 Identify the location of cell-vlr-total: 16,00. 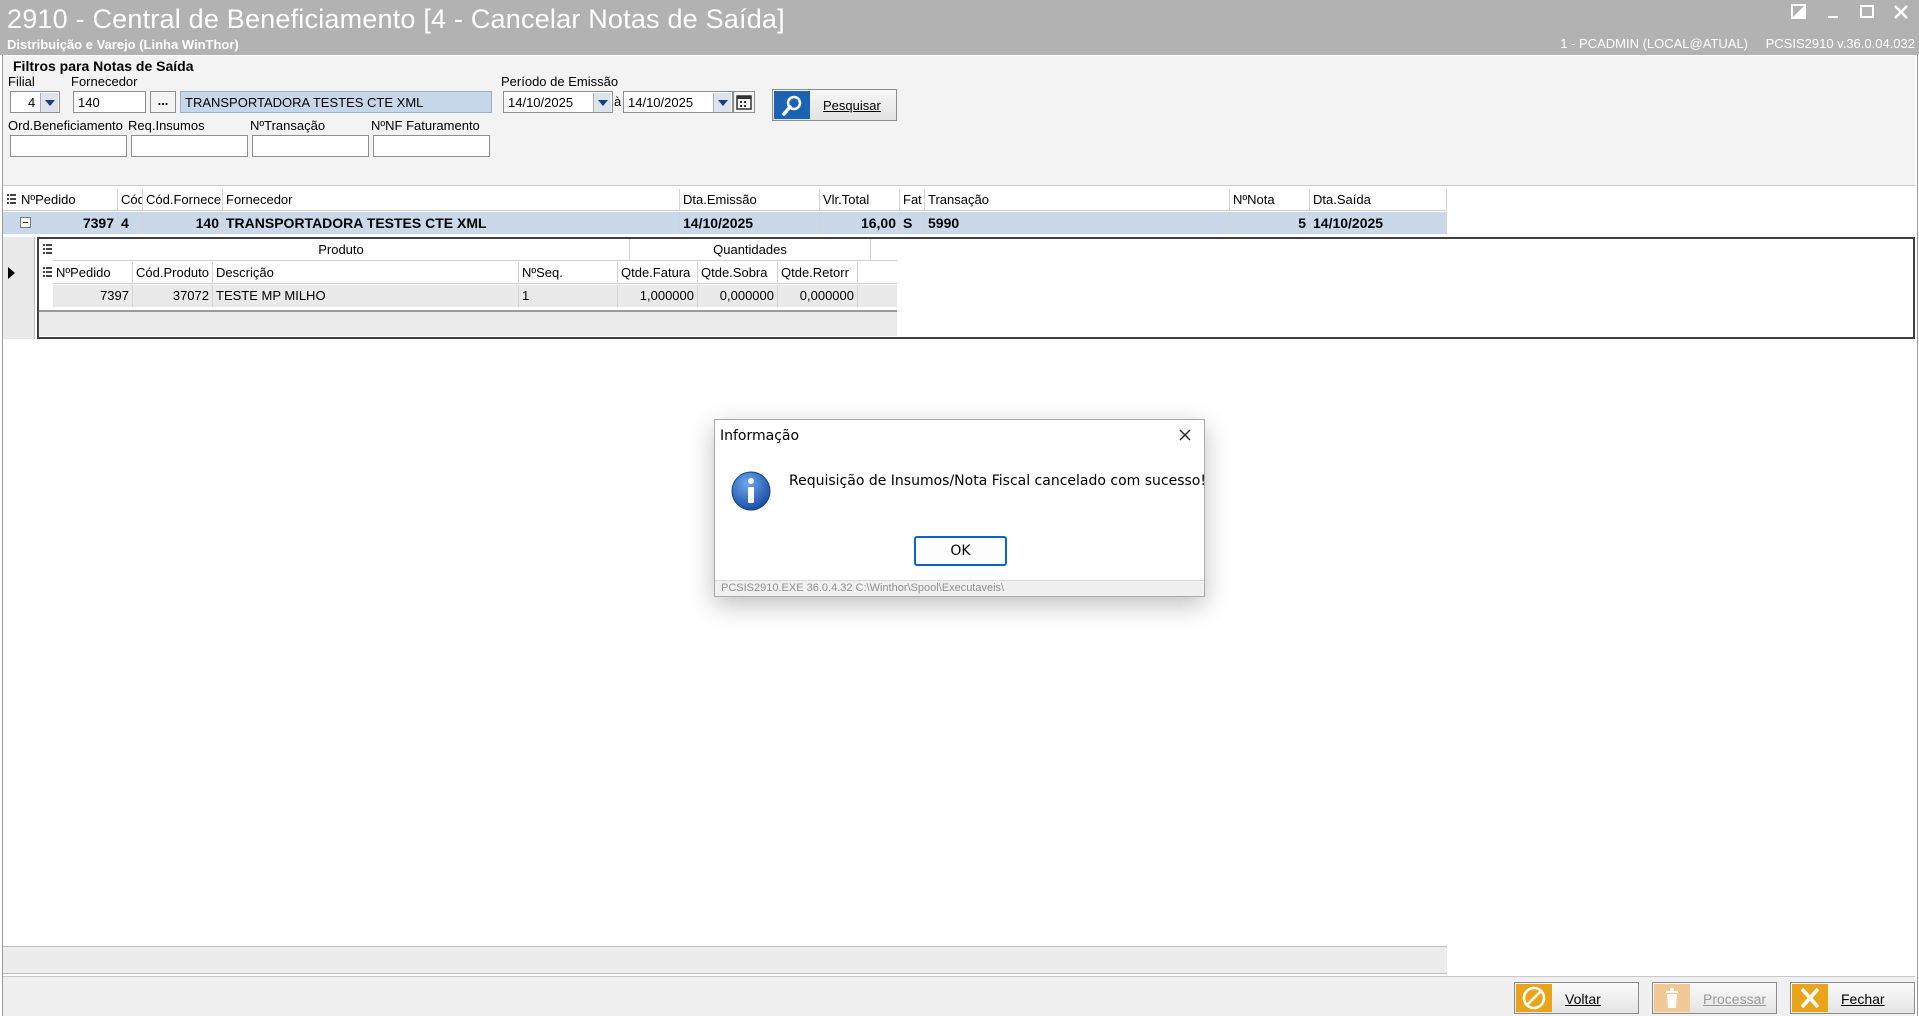
(860, 223).